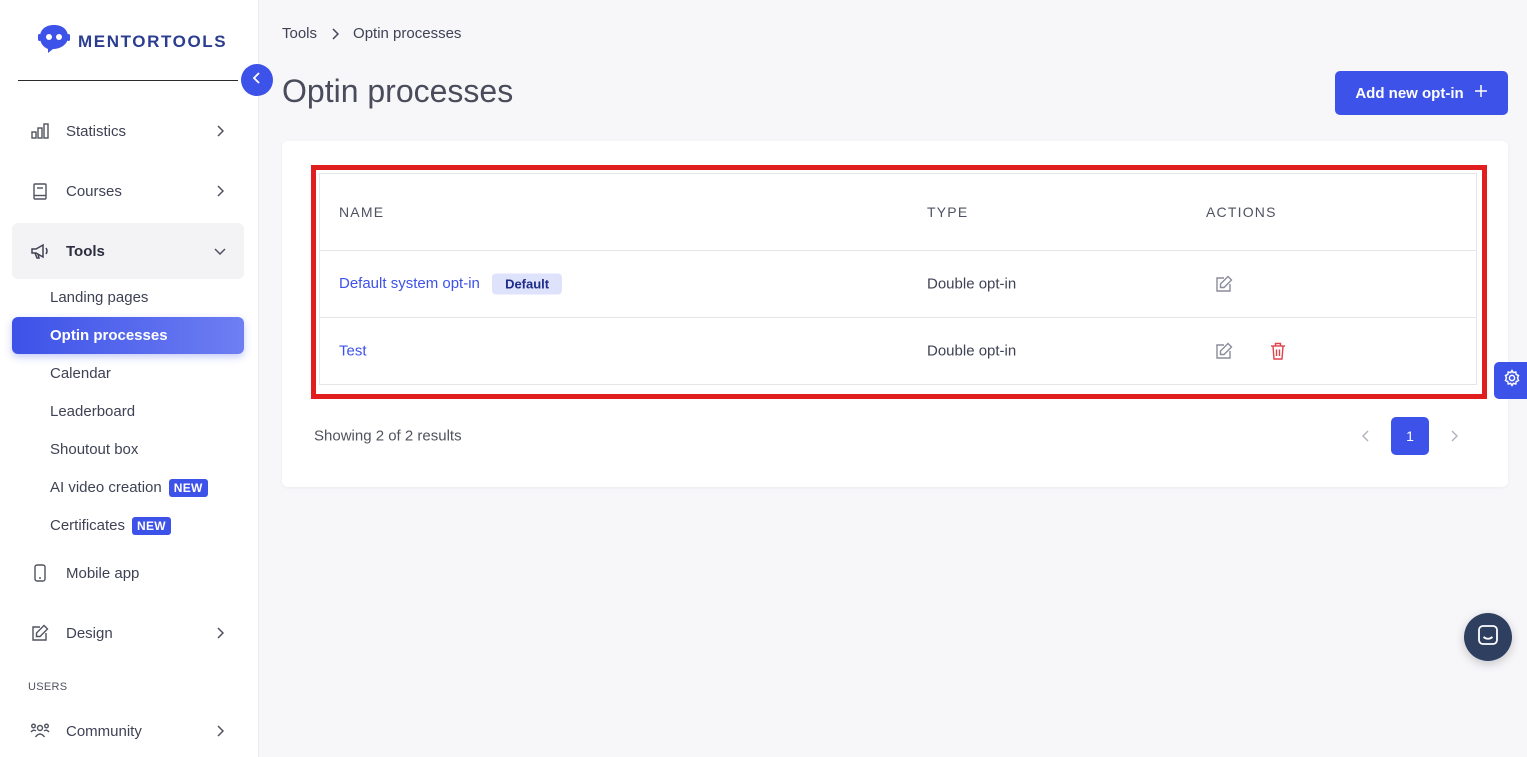 The width and height of the screenshot is (1527, 757). What do you see at coordinates (407, 33) in the screenshot?
I see `breadcrumb-current: Optin processes` at bounding box center [407, 33].